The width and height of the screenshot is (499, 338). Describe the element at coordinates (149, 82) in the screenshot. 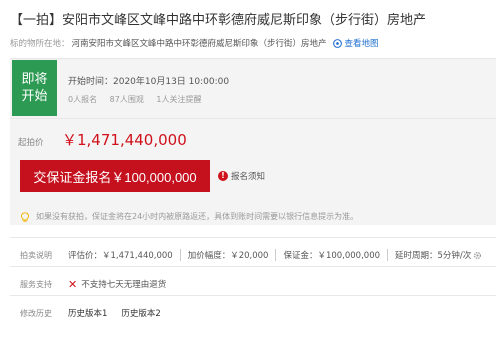

I see `start-time: 开始时间：2020年10月13日 10:00:00` at that location.